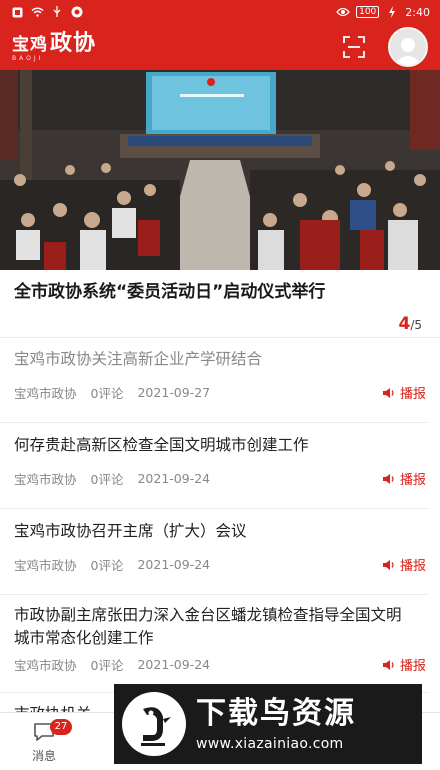 This screenshot has width=440, height=770. I want to click on brand-city: 宝鸡, so click(30, 45).